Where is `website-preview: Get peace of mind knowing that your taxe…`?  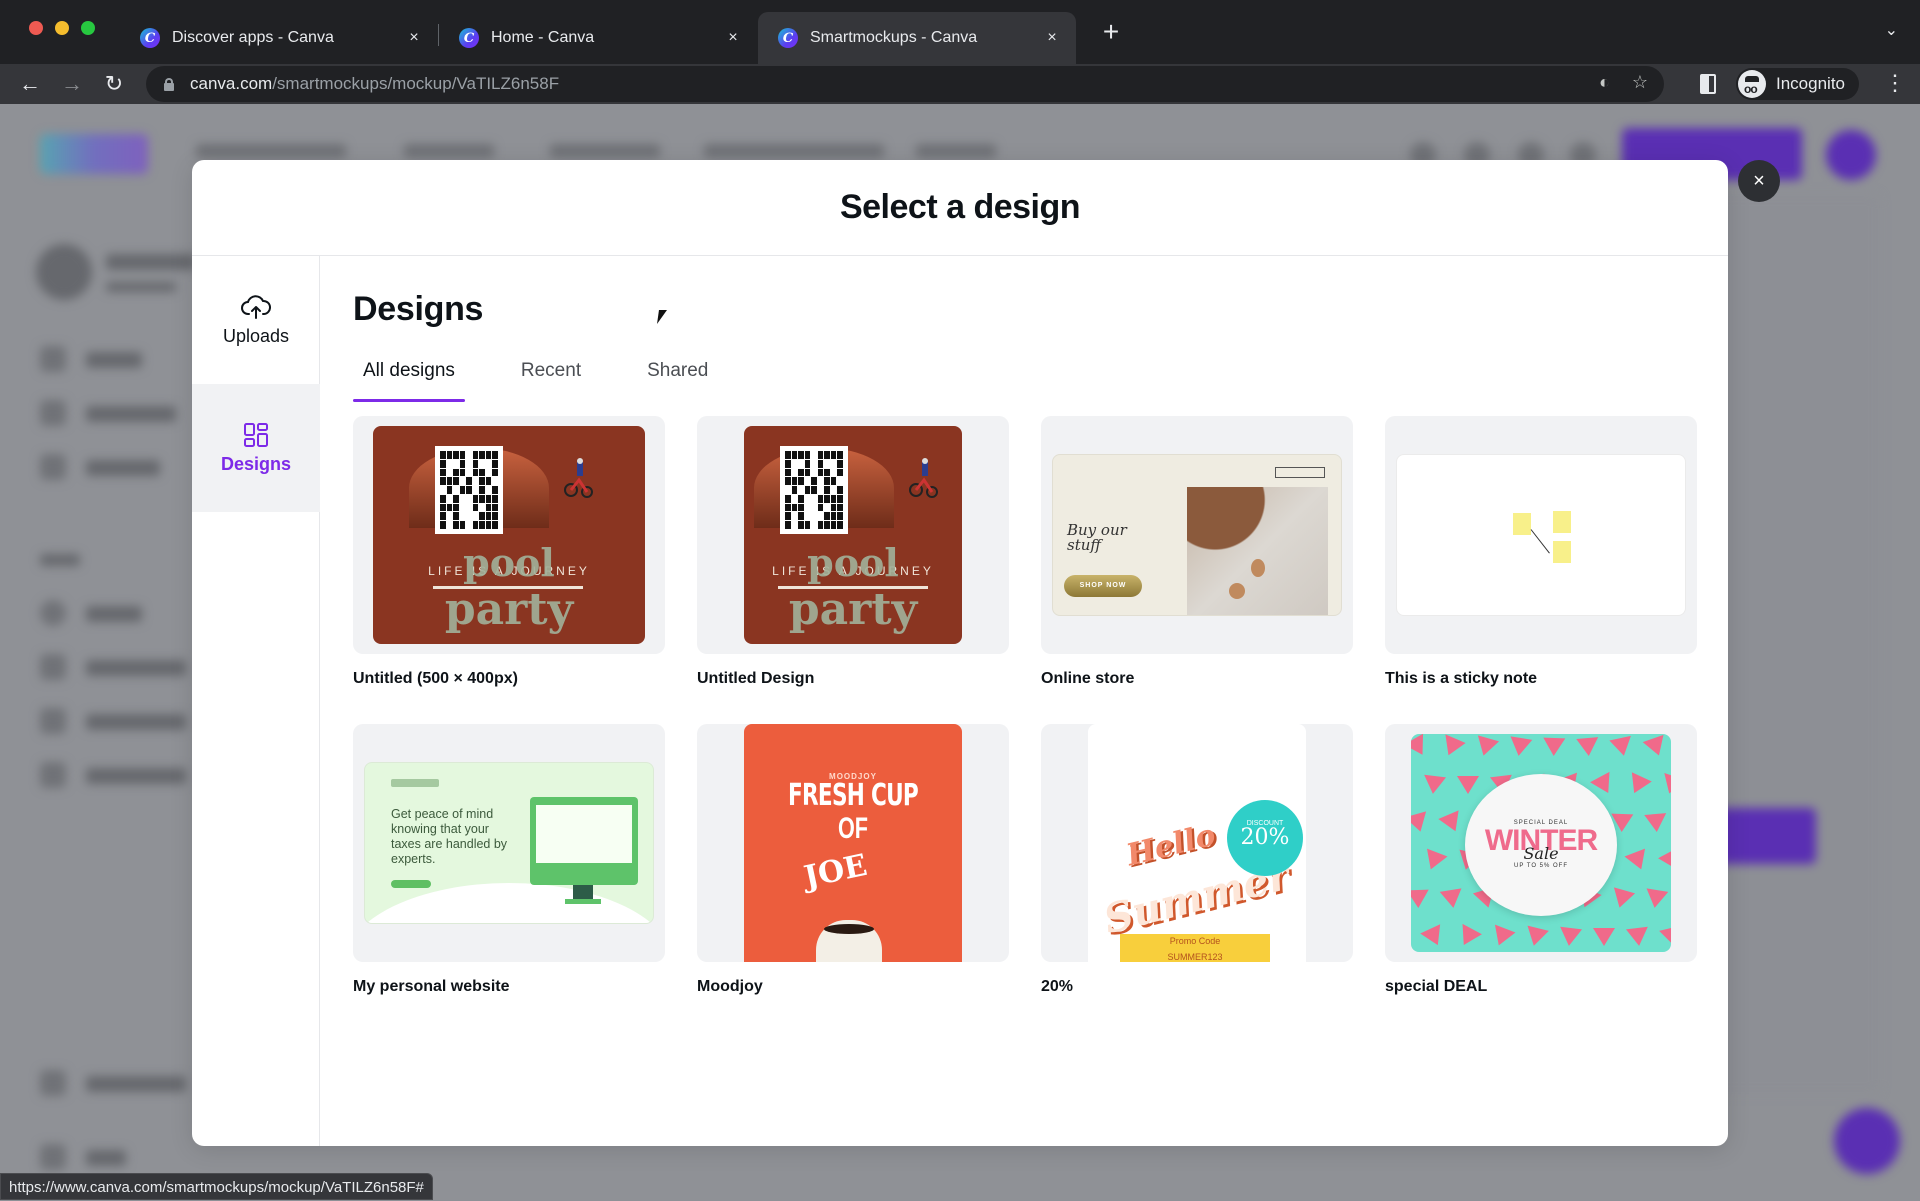
website-preview: Get peace of mind knowing that your taxe… is located at coordinates (509, 843).